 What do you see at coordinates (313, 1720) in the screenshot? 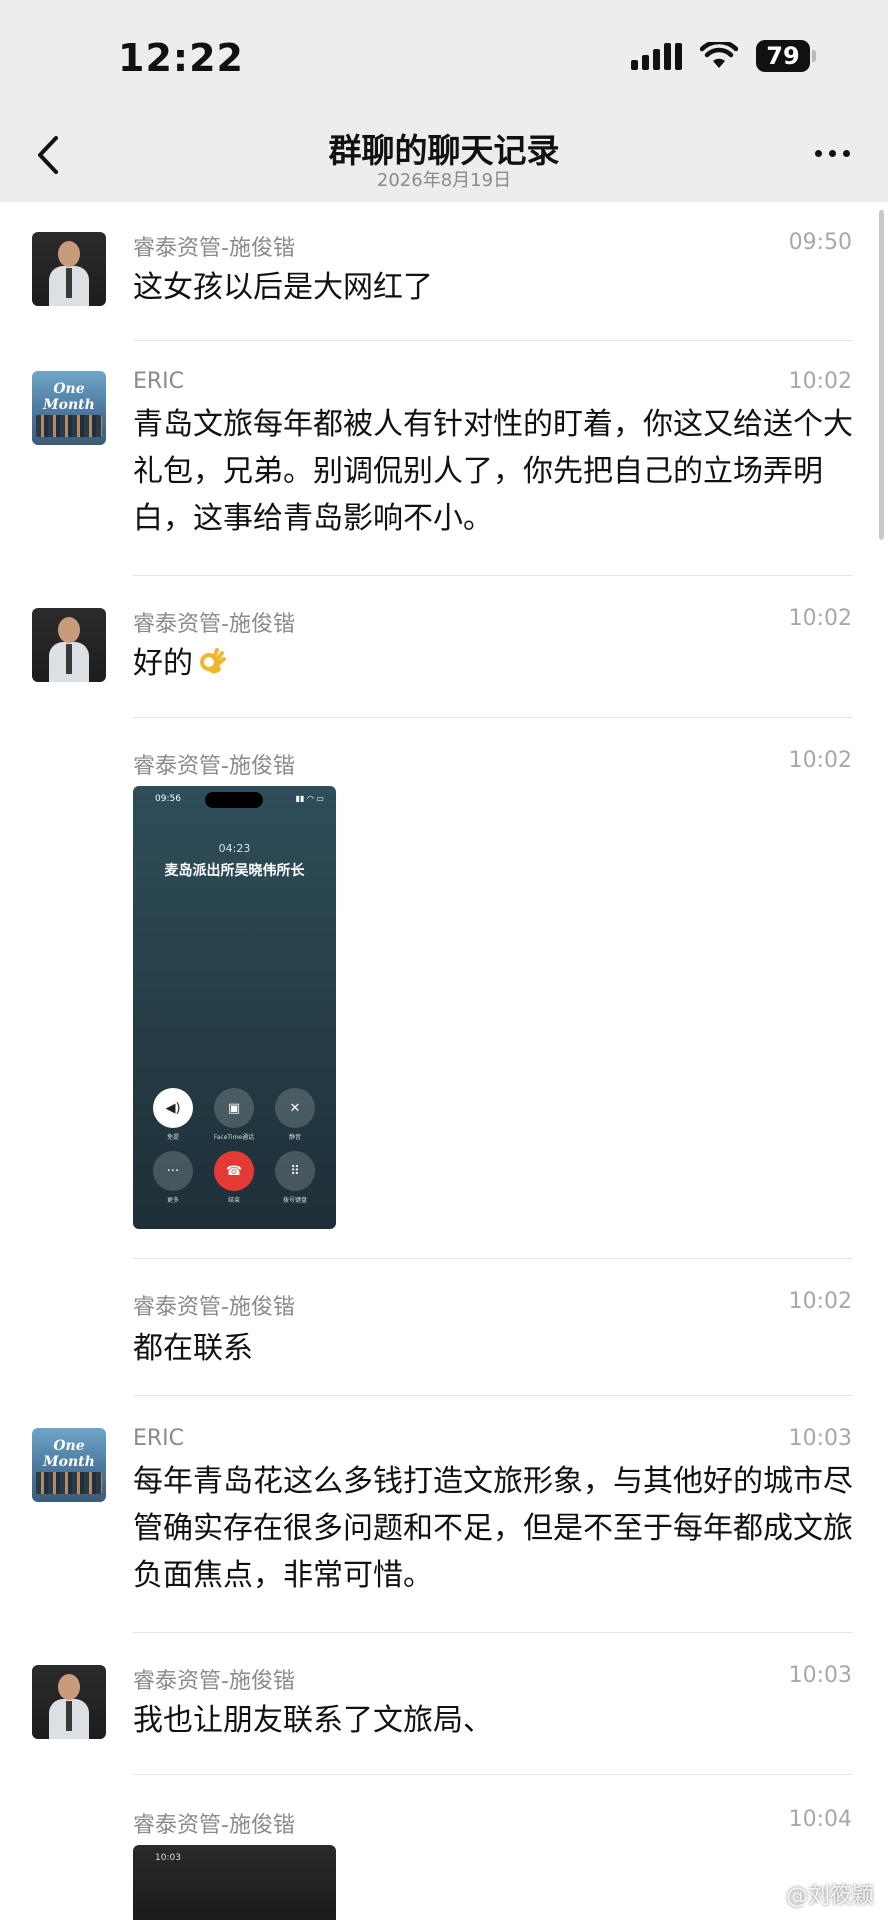
I see `message-text: 我也让朋友联系了文旅局、` at bounding box center [313, 1720].